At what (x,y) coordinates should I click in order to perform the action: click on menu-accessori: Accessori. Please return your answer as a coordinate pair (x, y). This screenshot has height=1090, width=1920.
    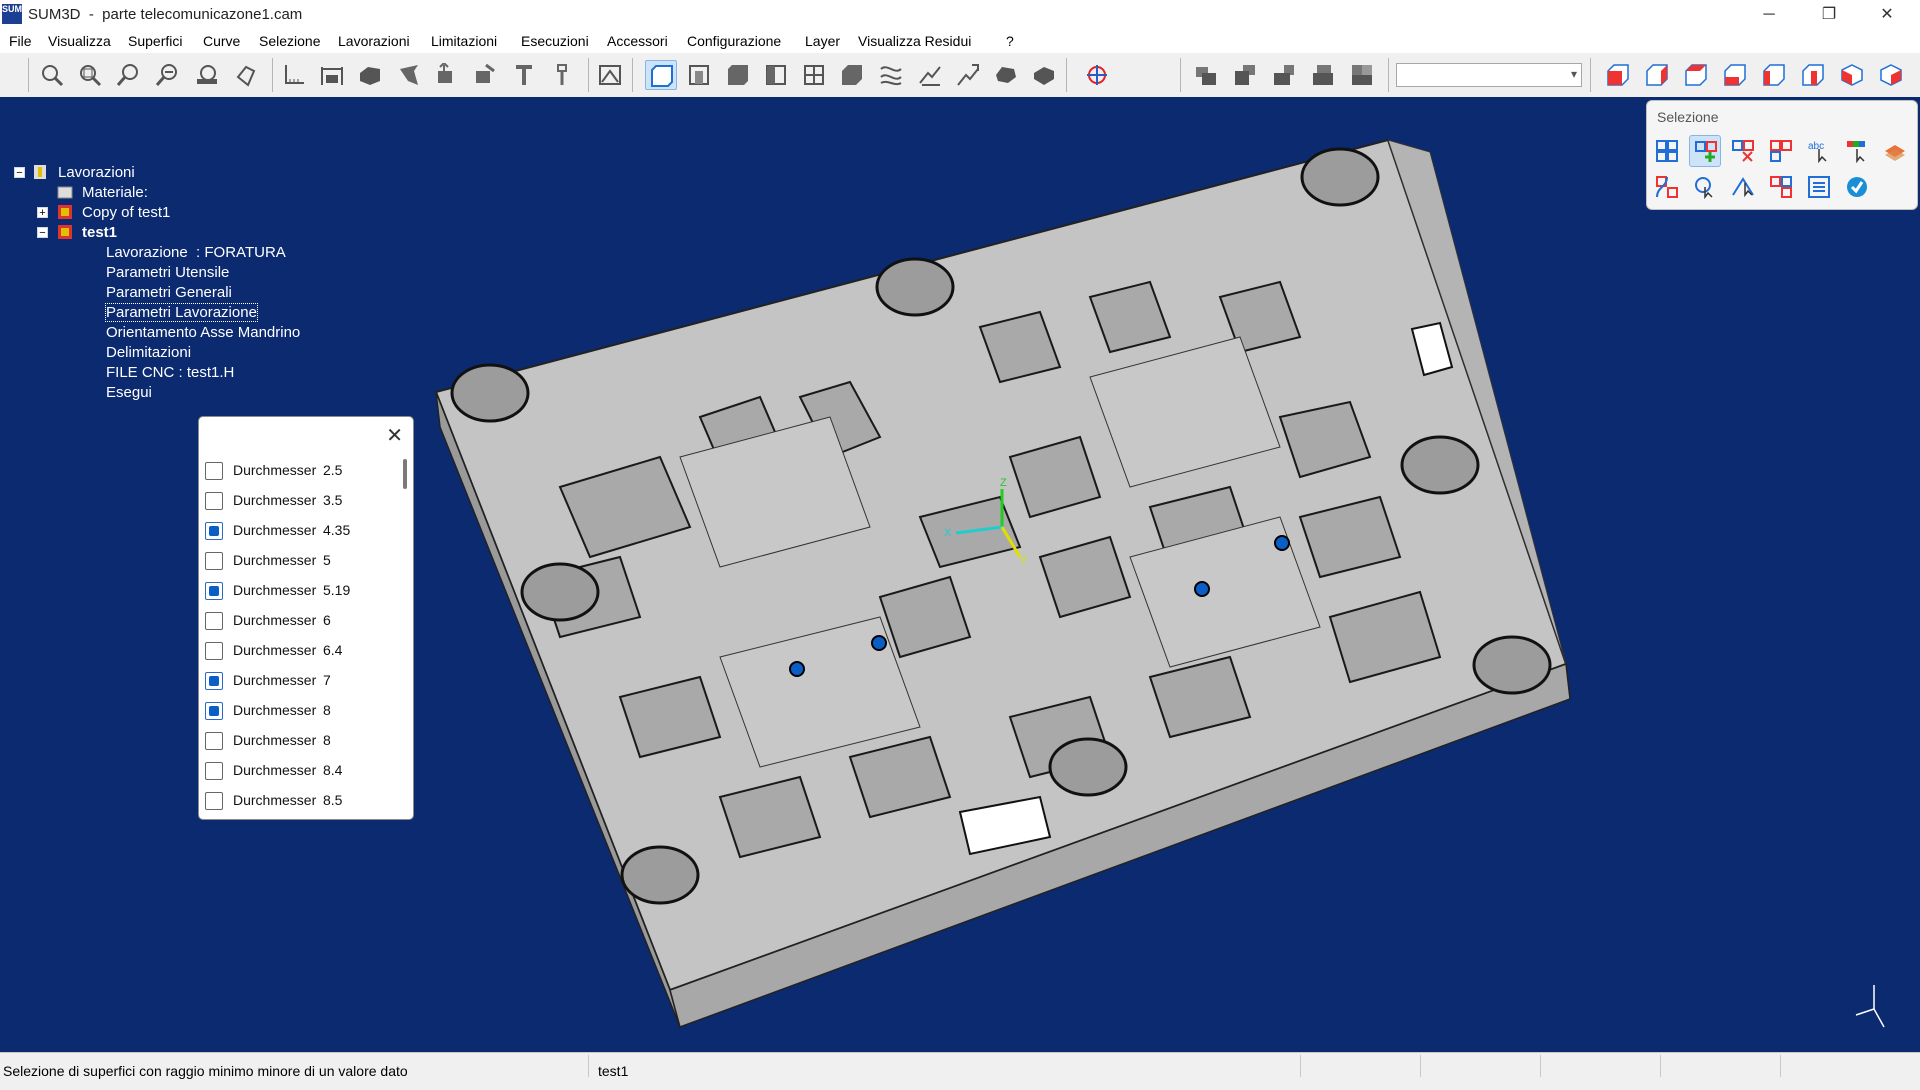
    Looking at the image, I should click on (637, 41).